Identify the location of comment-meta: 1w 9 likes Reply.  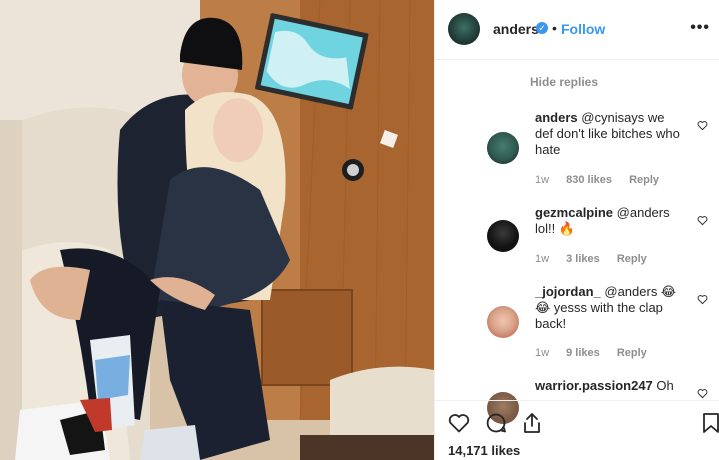
(598, 353).